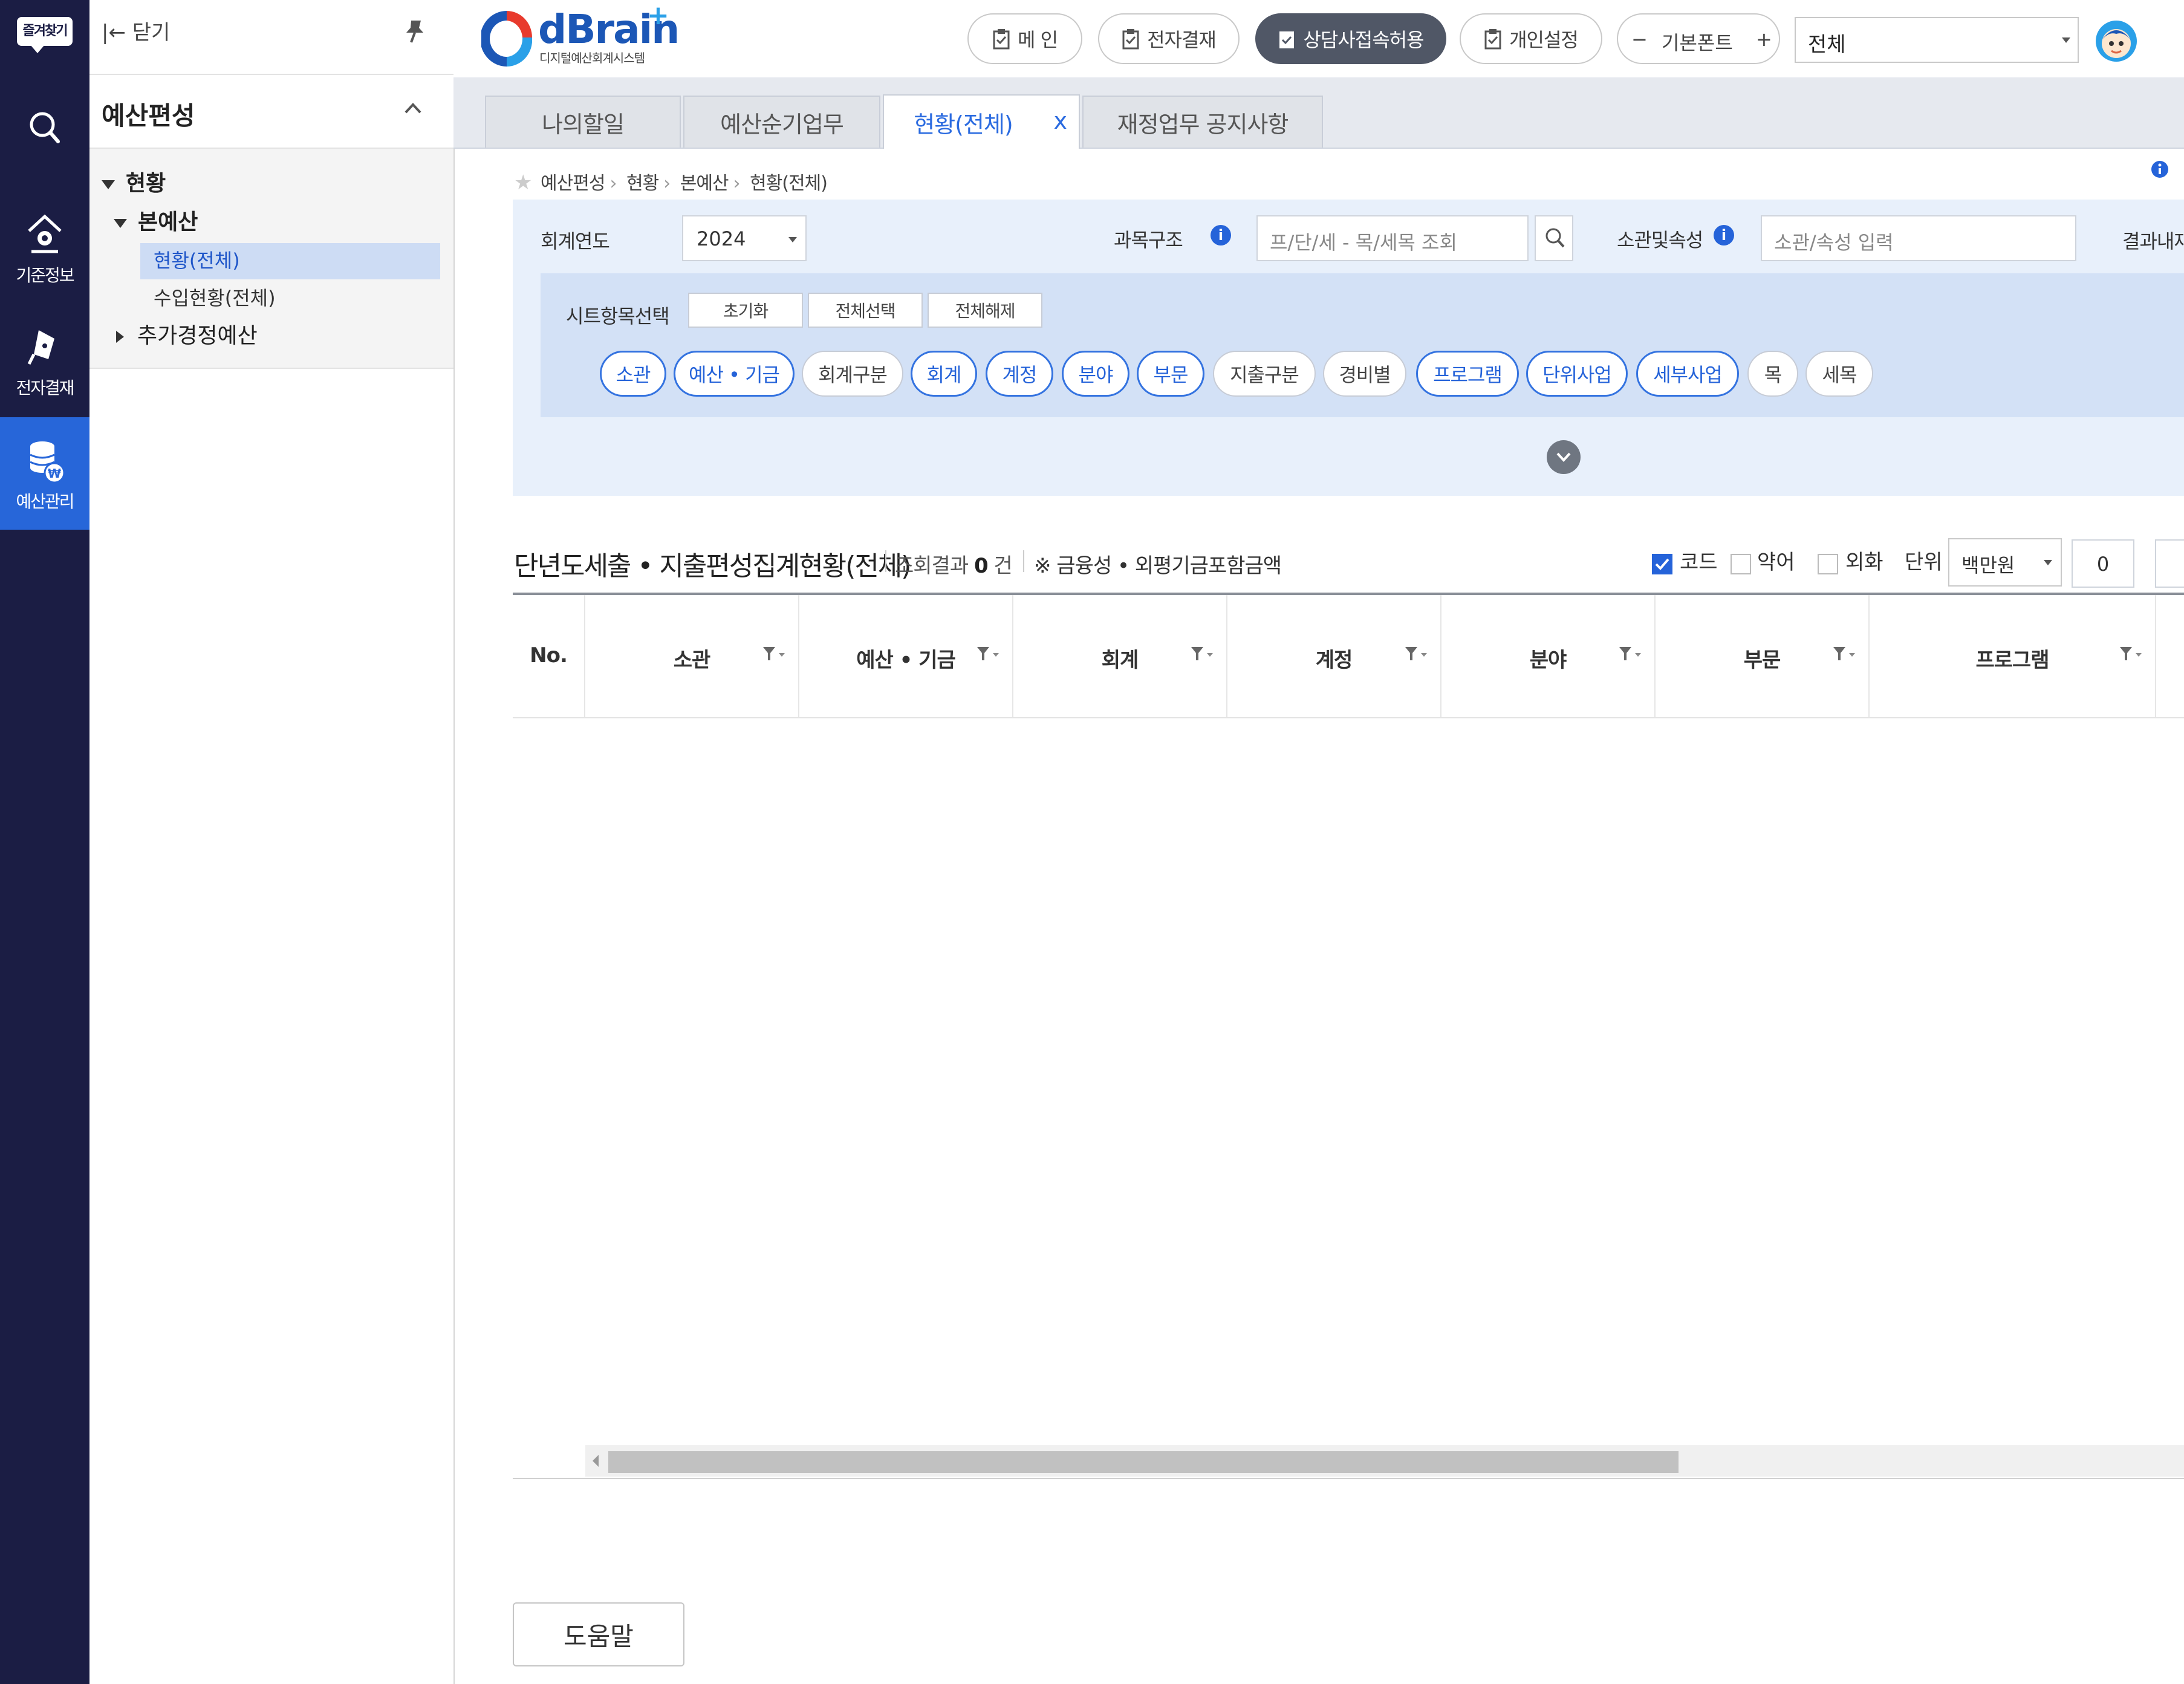  I want to click on tab-budget-cycle: 예산순기업무, so click(781, 122).